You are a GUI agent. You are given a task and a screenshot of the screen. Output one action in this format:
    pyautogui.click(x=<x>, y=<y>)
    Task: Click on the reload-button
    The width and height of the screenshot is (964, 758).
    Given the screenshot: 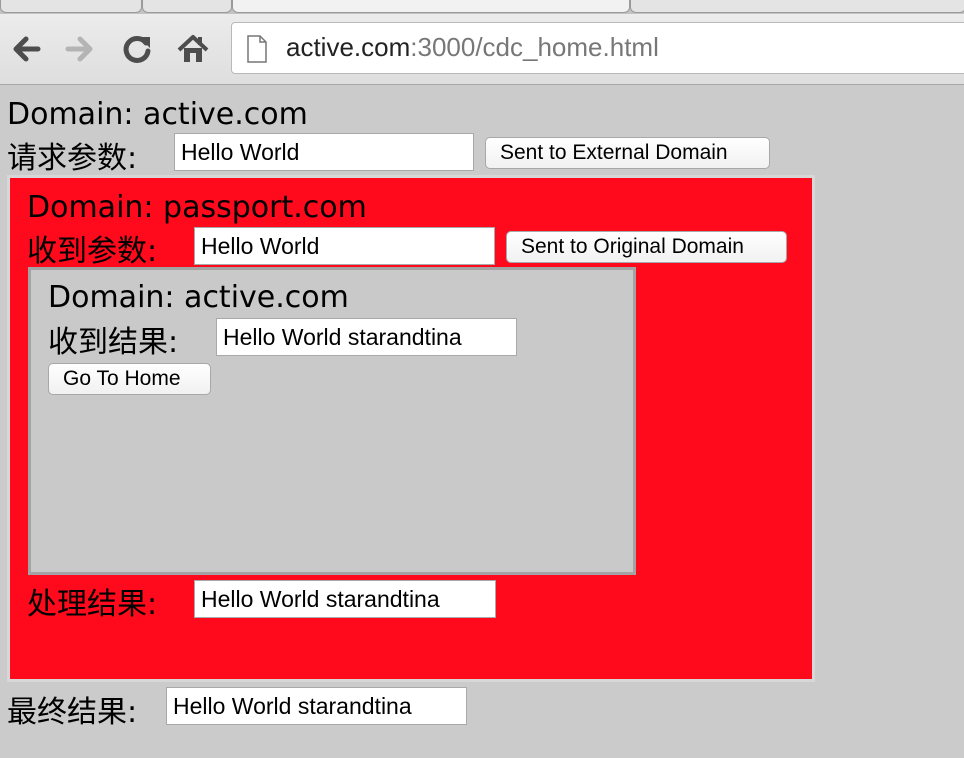 What is the action you would take?
    pyautogui.click(x=137, y=49)
    